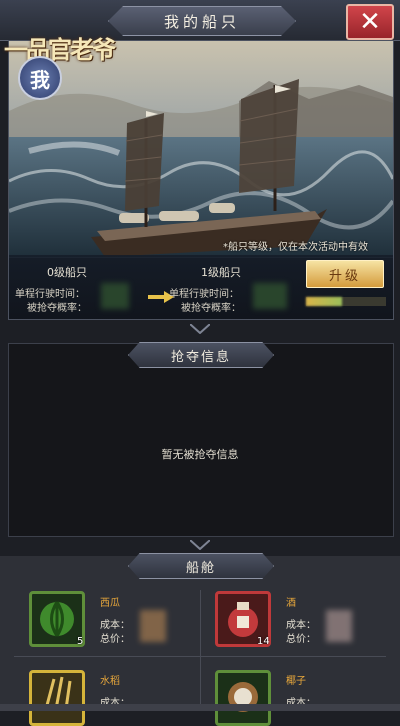 The height and width of the screenshot is (726, 400). What do you see at coordinates (201, 355) in the screenshot?
I see `plunder-info-title: 抢夺信息` at bounding box center [201, 355].